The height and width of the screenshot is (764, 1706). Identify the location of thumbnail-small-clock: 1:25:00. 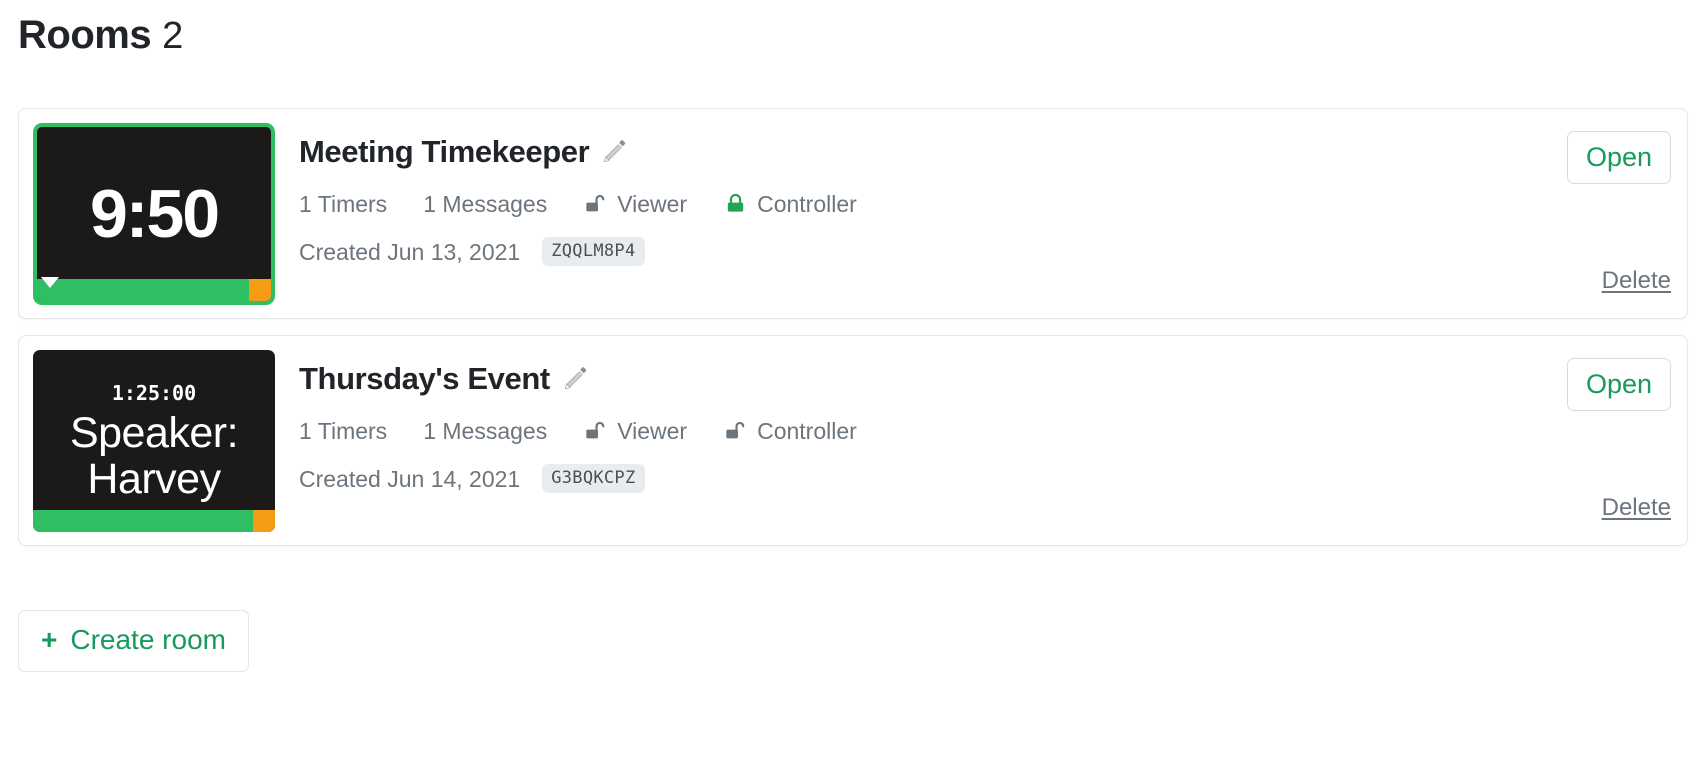
(154, 393).